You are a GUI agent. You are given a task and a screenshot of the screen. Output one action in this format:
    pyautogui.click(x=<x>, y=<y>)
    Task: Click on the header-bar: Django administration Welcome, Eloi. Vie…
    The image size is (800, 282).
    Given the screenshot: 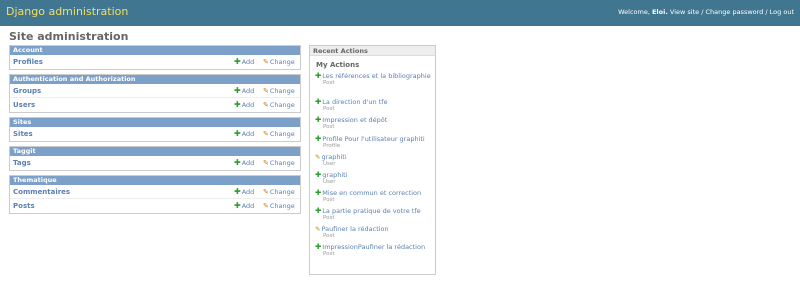 What is the action you would take?
    pyautogui.click(x=400, y=13)
    